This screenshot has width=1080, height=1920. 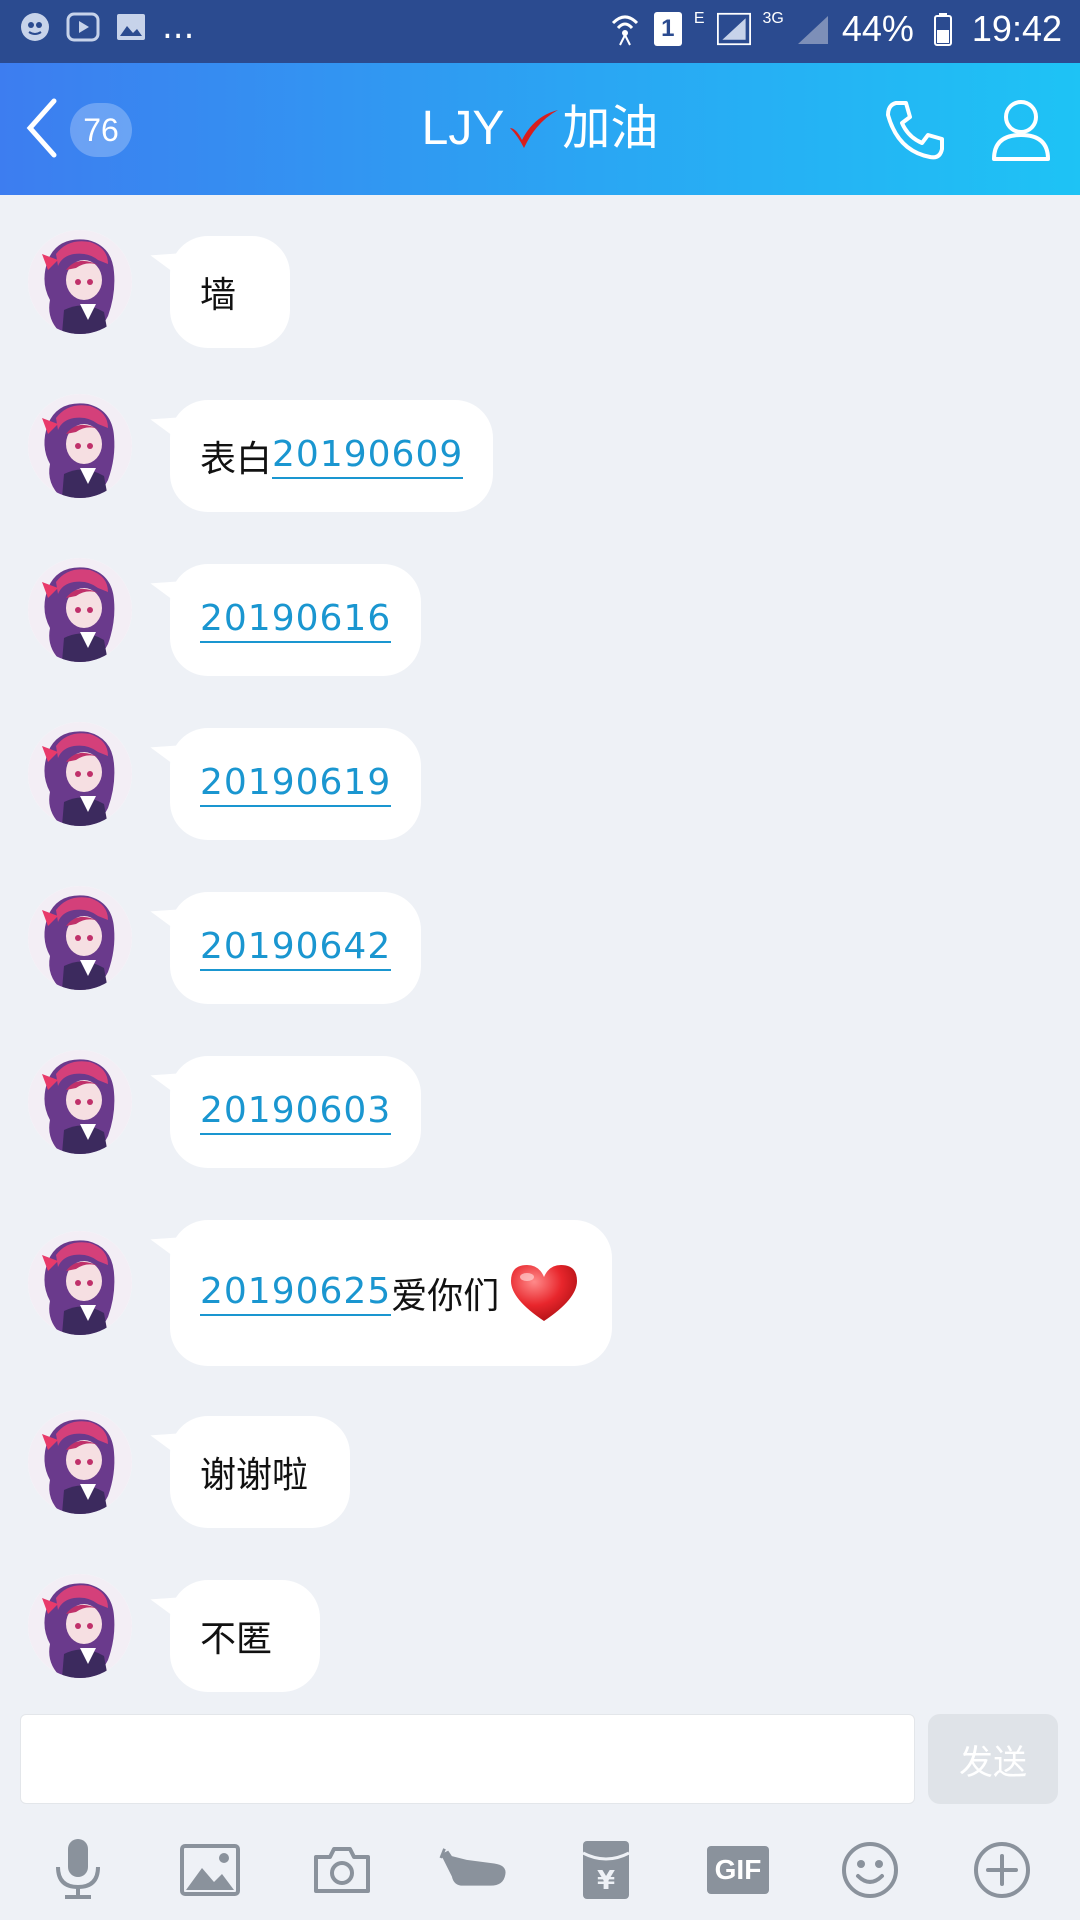 I want to click on chat-header: 76 LJY 加油, so click(x=540, y=129).